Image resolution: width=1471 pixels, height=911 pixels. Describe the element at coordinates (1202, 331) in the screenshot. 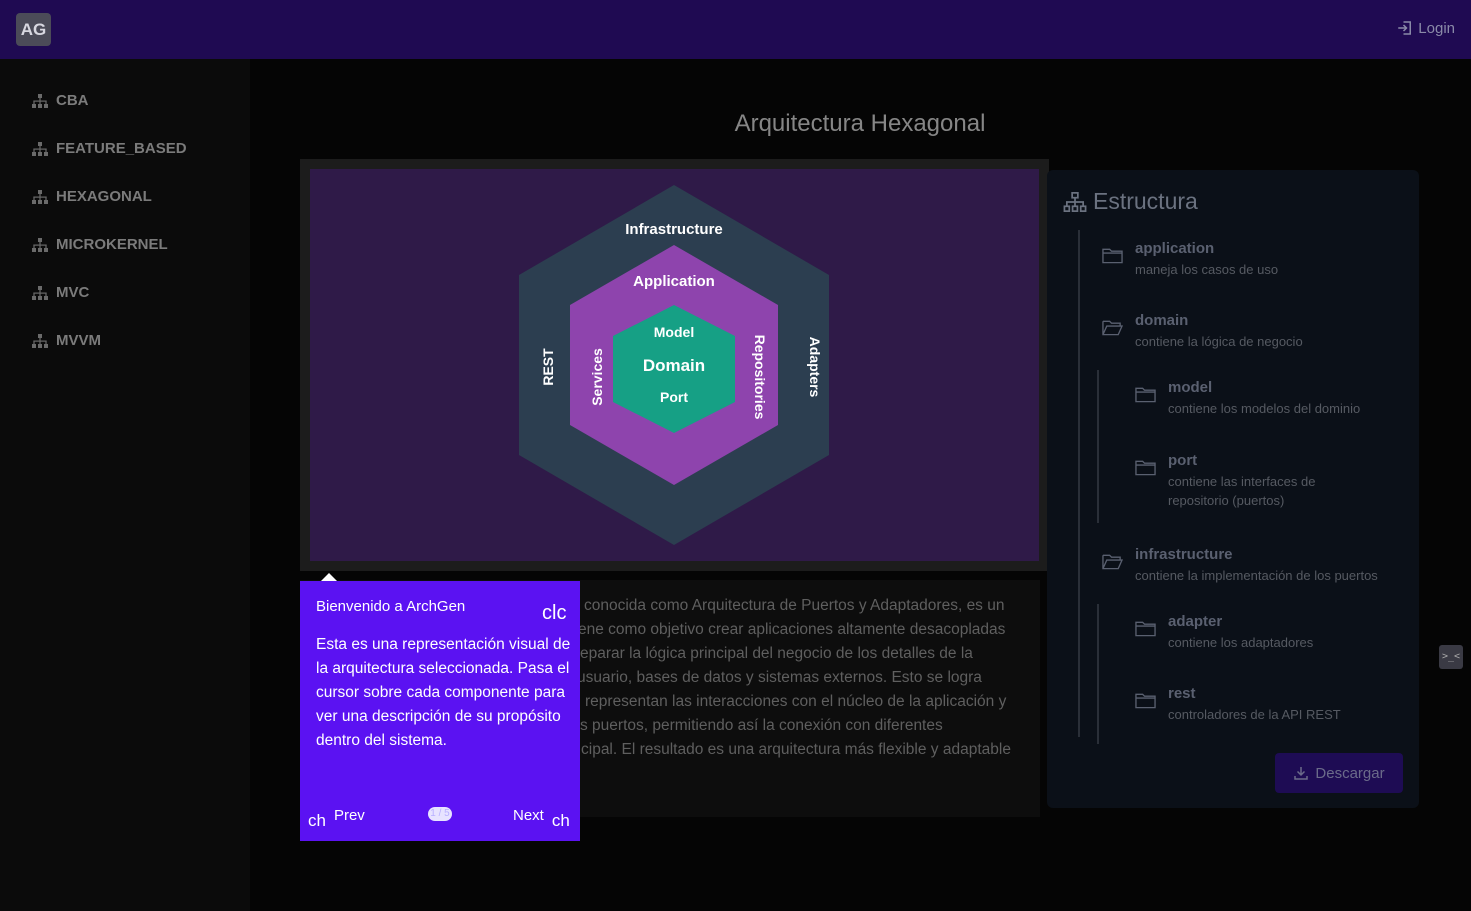

I see `tree-node-domain: domain contiene la lógica de negocio` at that location.